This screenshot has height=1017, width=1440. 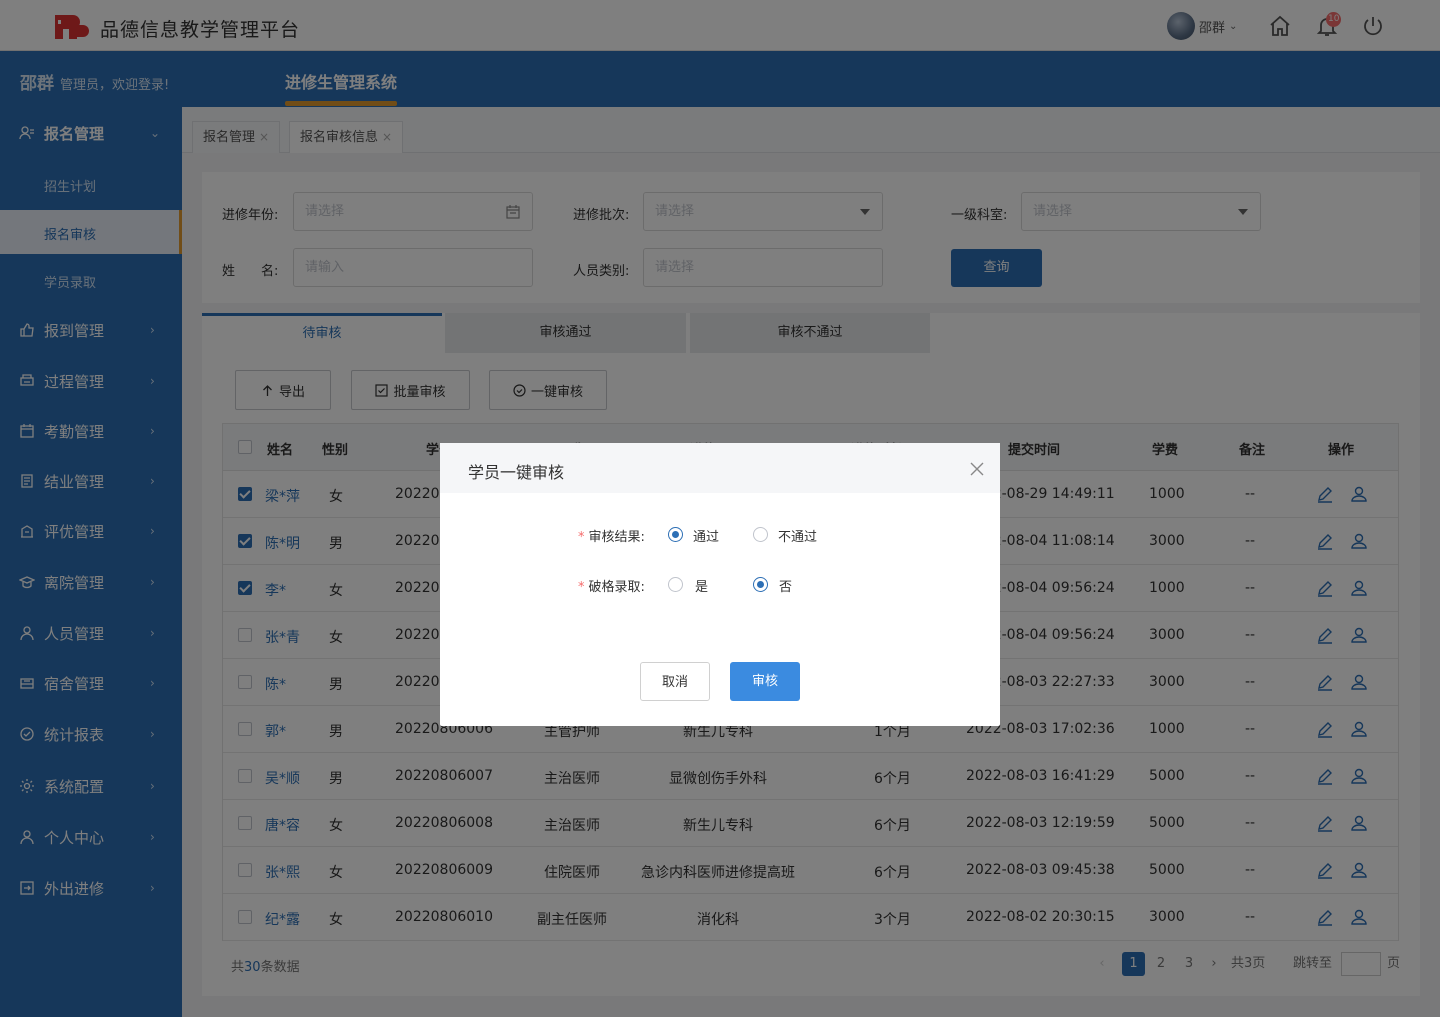 I want to click on dialog-header: 学员一键审核, so click(x=720, y=468).